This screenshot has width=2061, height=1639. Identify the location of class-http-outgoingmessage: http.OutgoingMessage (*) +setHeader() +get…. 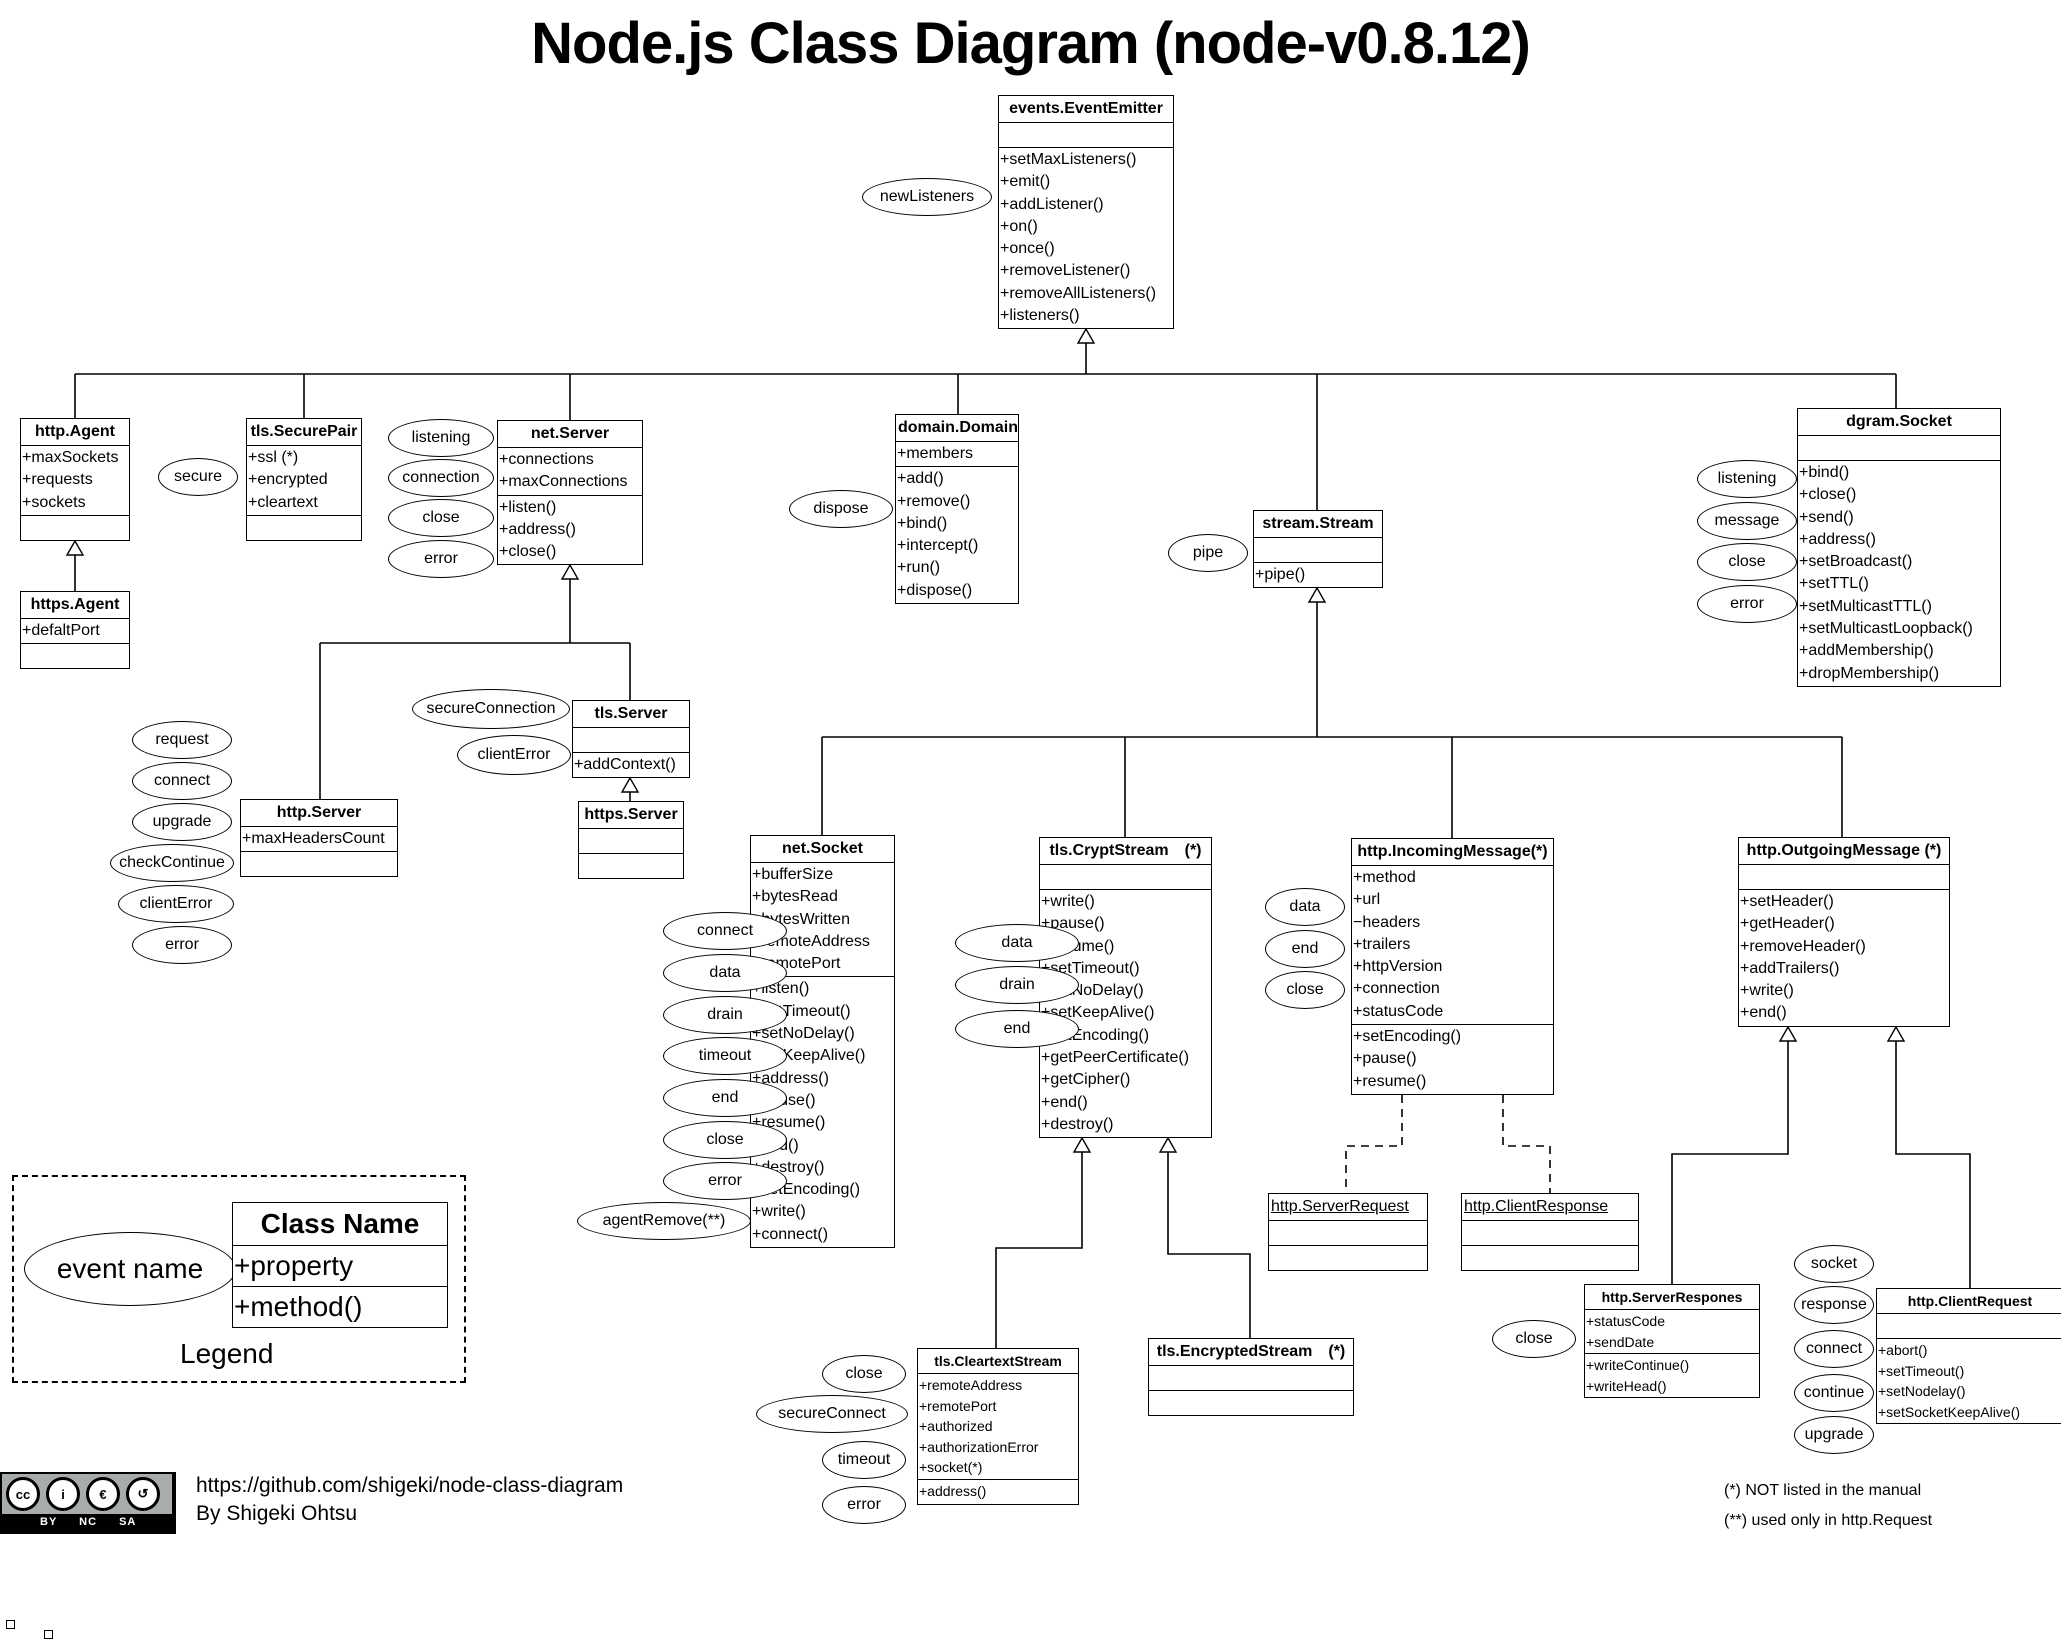
(1844, 932).